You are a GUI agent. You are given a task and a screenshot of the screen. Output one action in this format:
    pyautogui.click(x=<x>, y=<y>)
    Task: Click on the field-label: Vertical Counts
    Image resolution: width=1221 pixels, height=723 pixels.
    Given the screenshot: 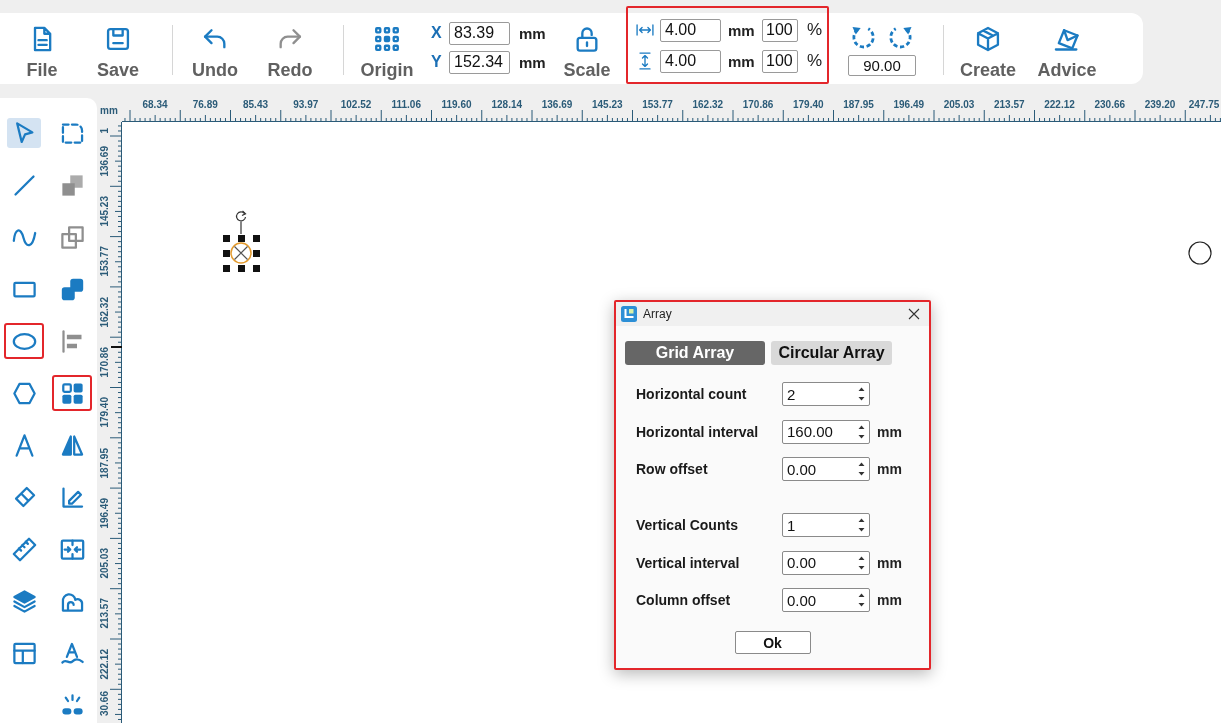 What is the action you would take?
    pyautogui.click(x=687, y=525)
    